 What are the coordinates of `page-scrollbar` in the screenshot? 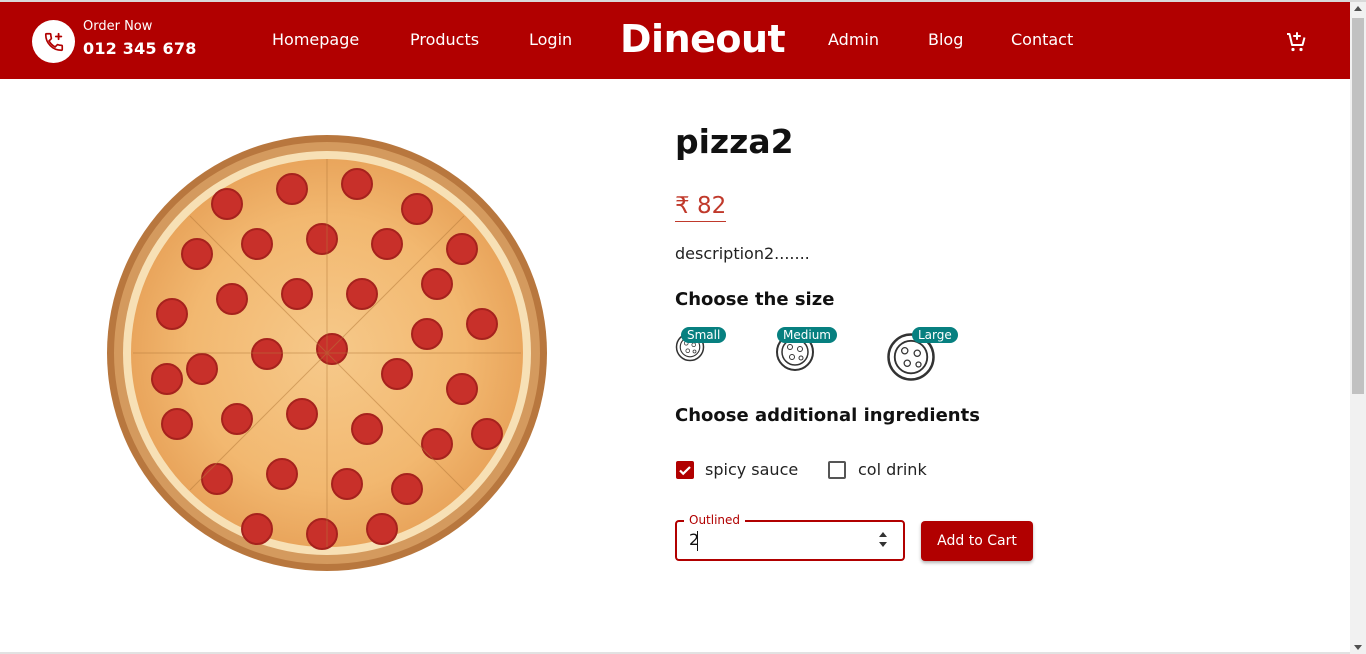 It's located at (1358, 328).